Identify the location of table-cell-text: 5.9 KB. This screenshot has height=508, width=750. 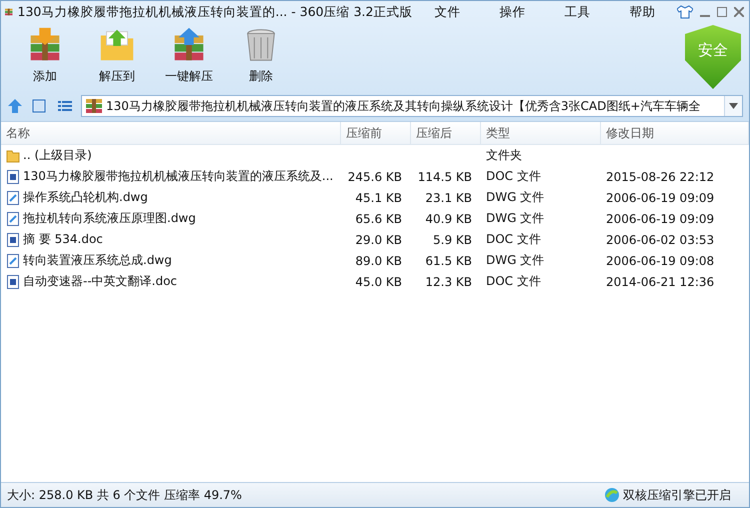
(452, 239).